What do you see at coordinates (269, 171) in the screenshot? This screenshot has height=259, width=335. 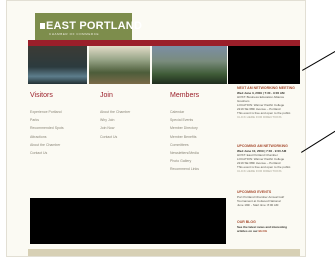 I see `upcoming-meeting-directions-link: CLICK HERE FOR DIRECTIONS` at bounding box center [269, 171].